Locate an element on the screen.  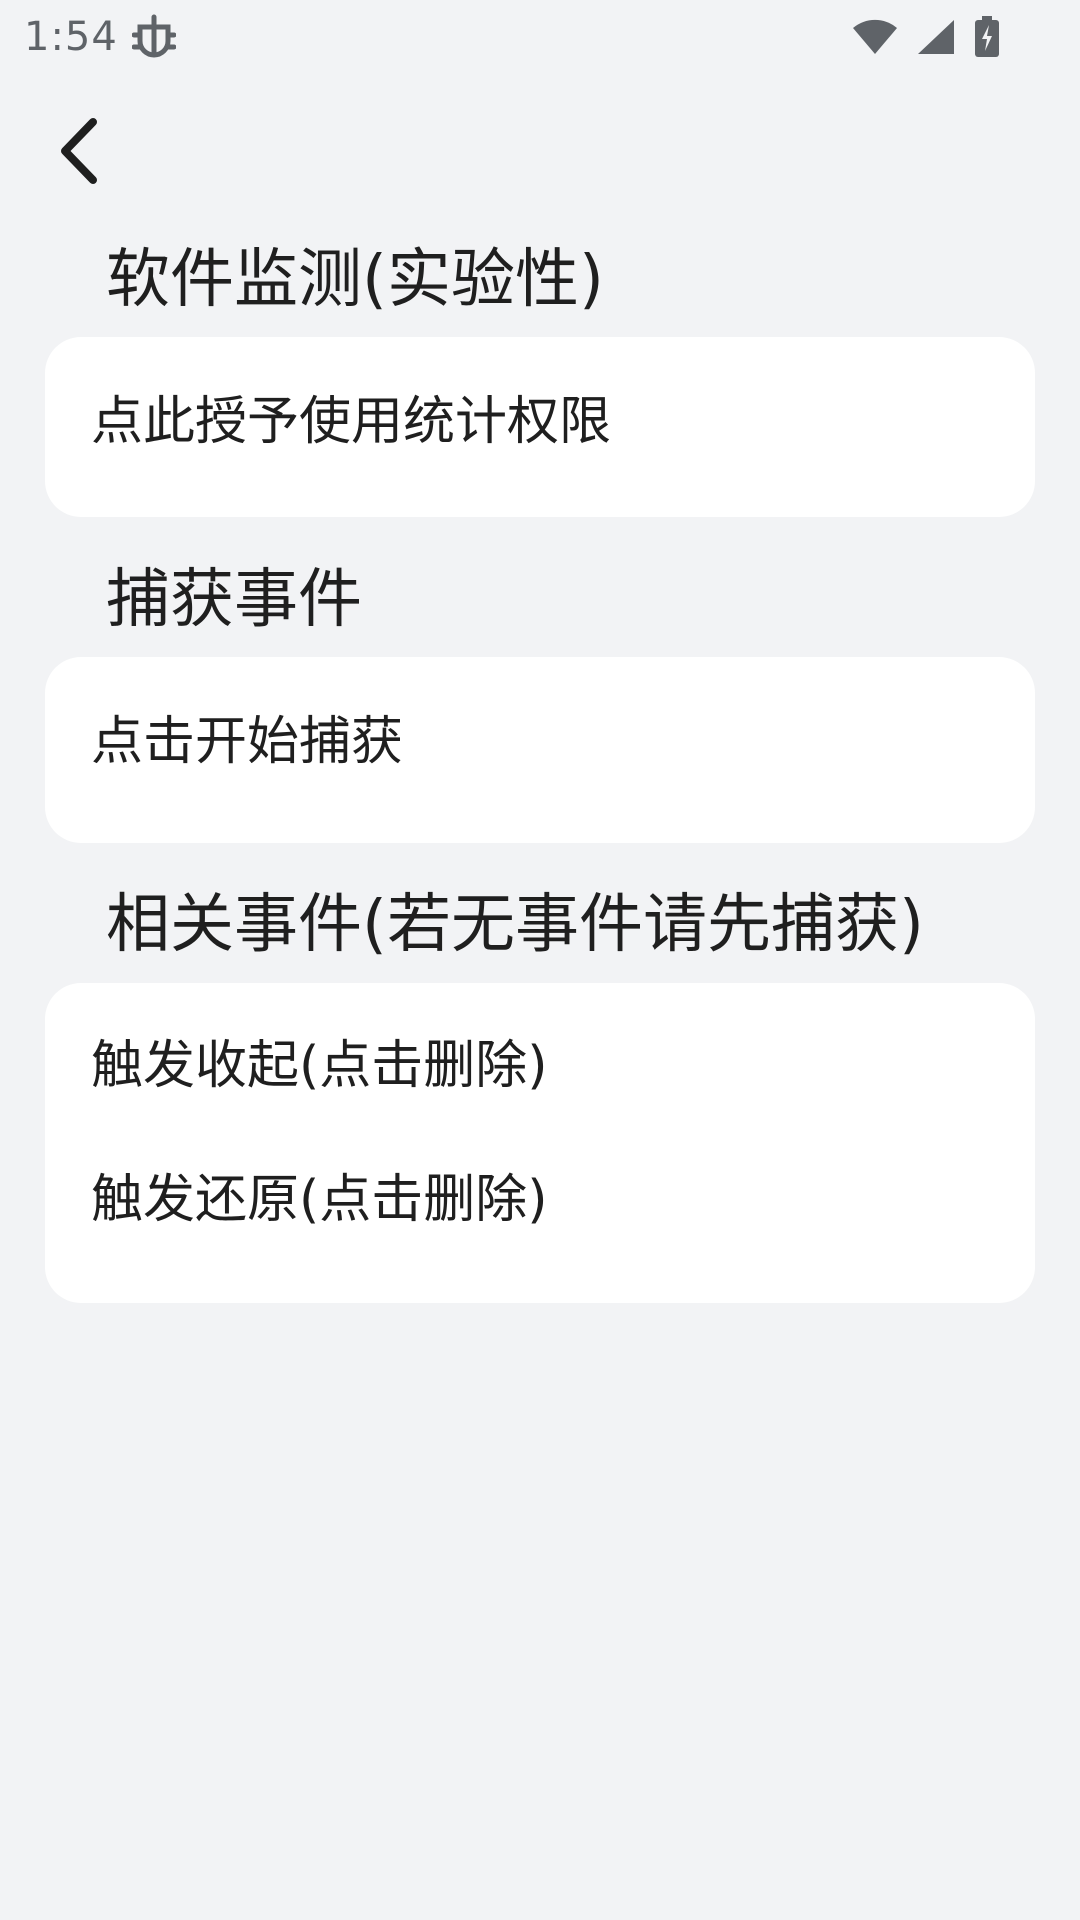
bug-icon is located at coordinates (153, 37).